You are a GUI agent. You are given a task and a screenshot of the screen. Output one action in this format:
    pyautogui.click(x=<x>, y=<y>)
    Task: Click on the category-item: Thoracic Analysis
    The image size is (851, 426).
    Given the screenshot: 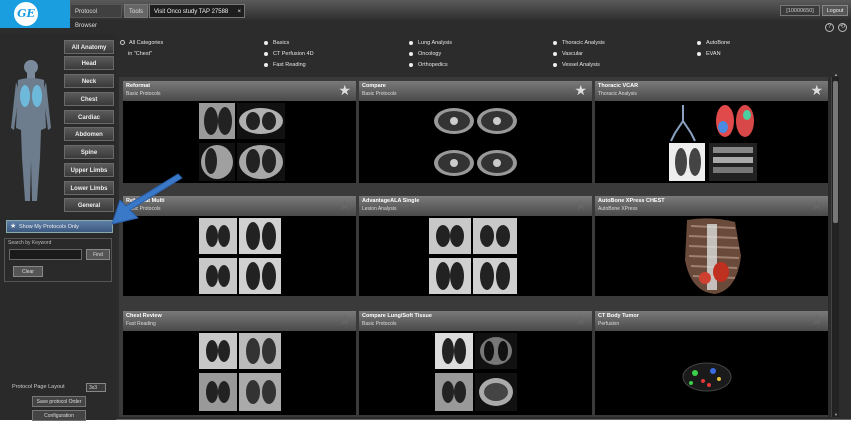 What is the action you would take?
    pyautogui.click(x=579, y=43)
    